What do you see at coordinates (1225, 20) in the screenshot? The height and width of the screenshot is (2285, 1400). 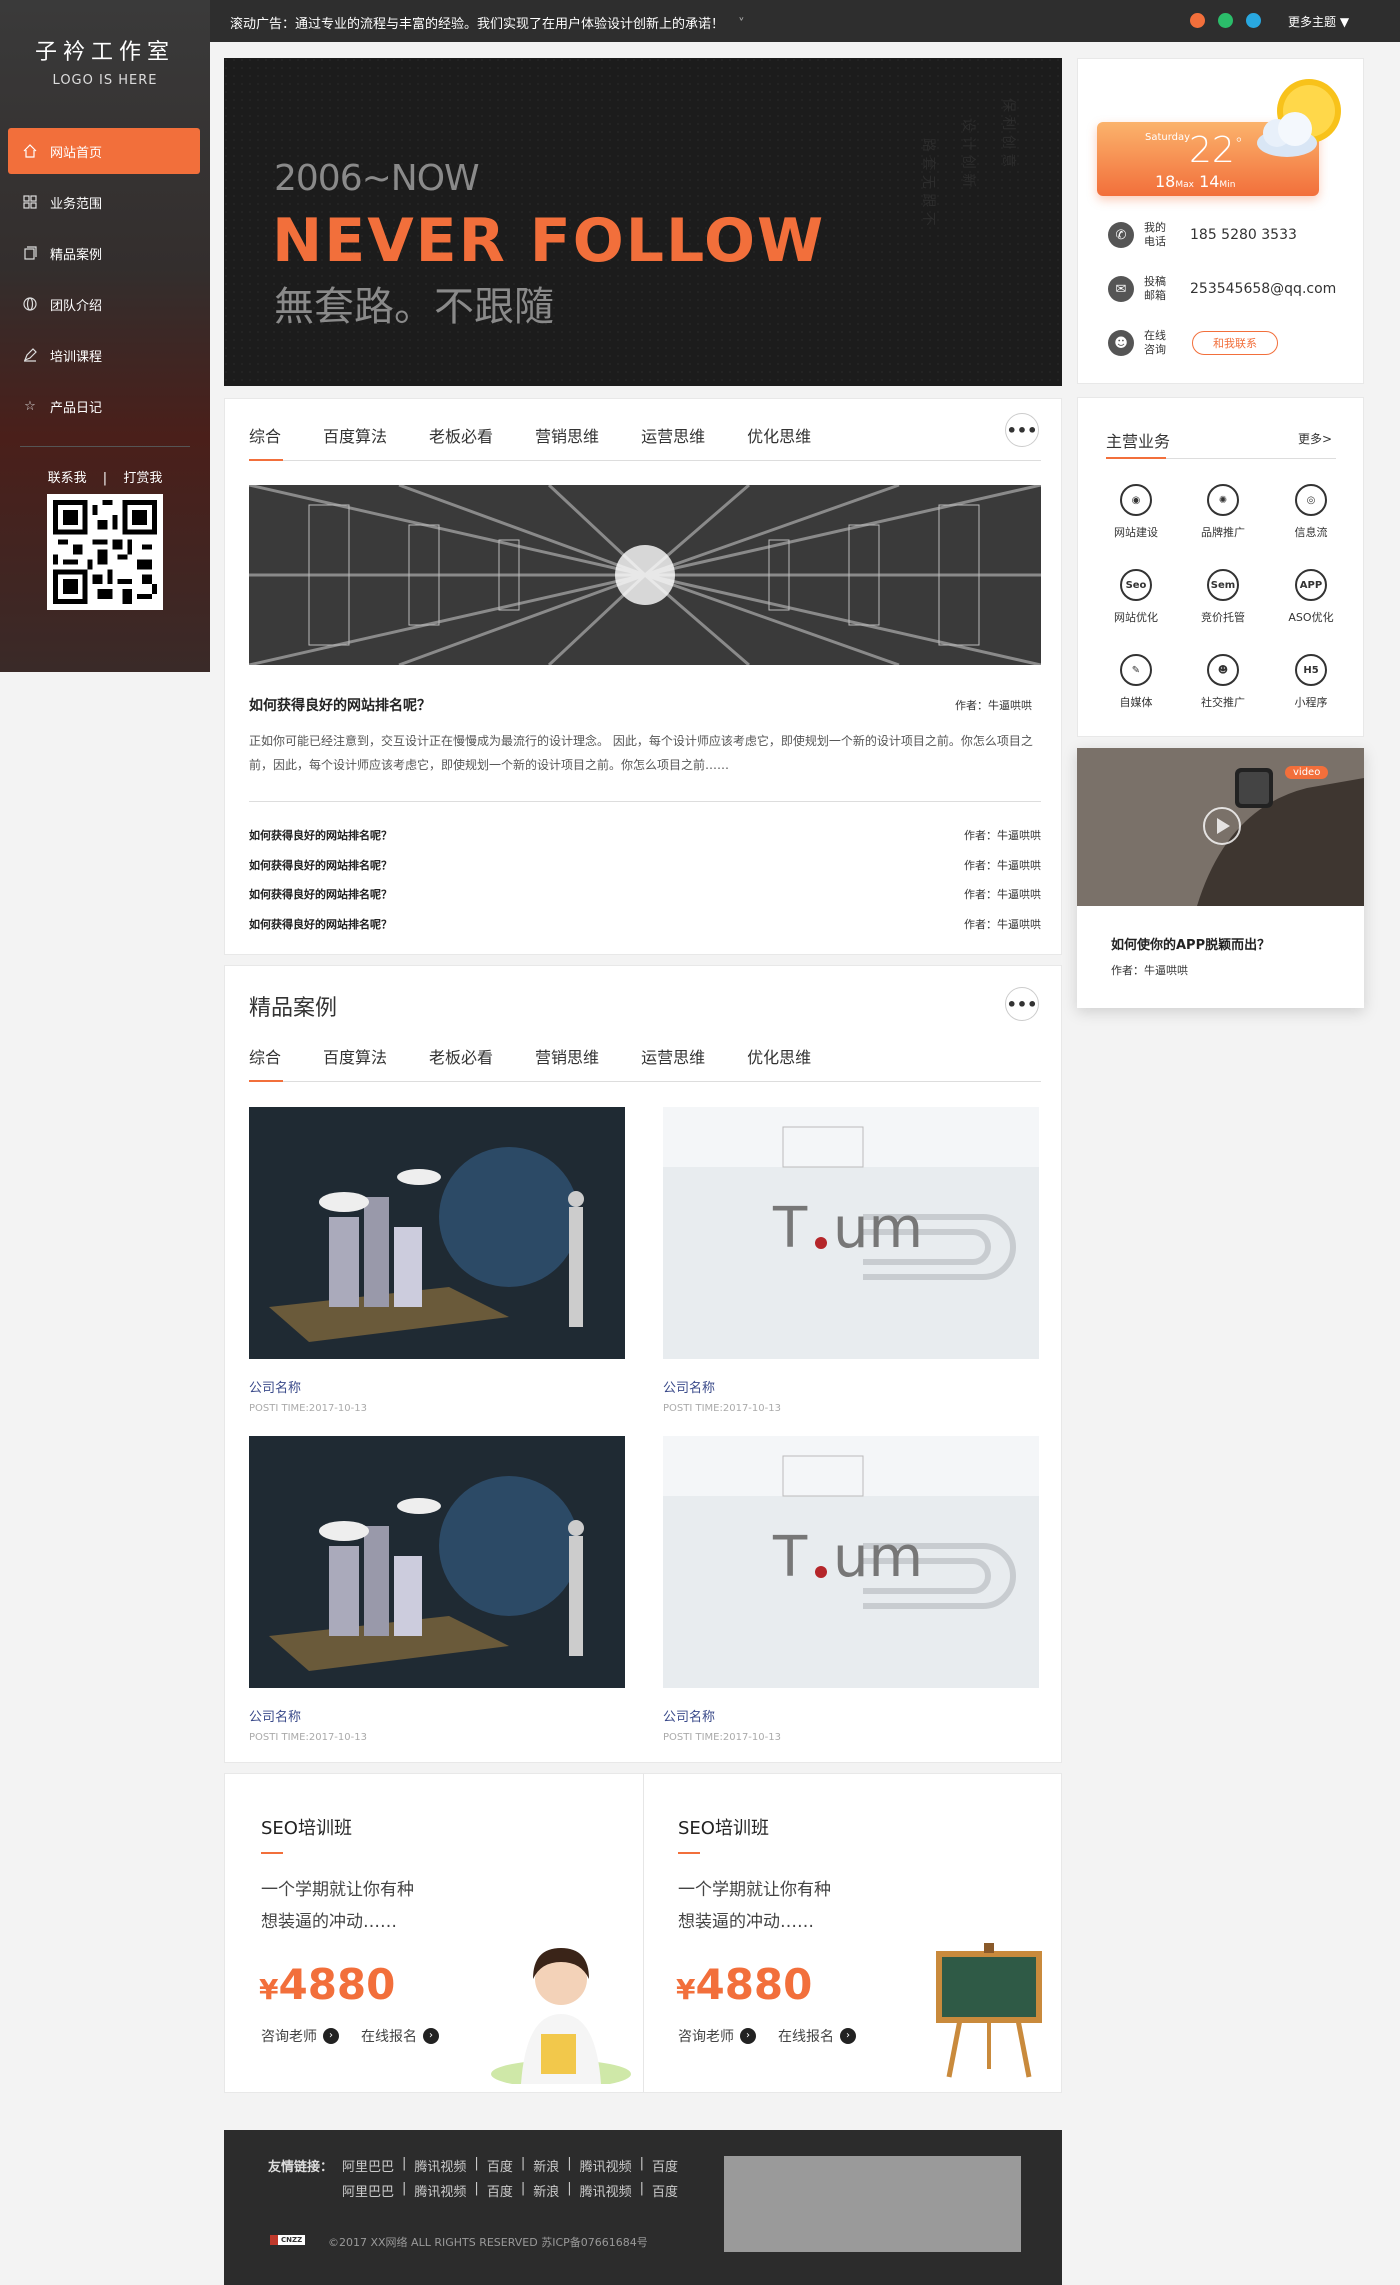 I see `theme-color-green` at bounding box center [1225, 20].